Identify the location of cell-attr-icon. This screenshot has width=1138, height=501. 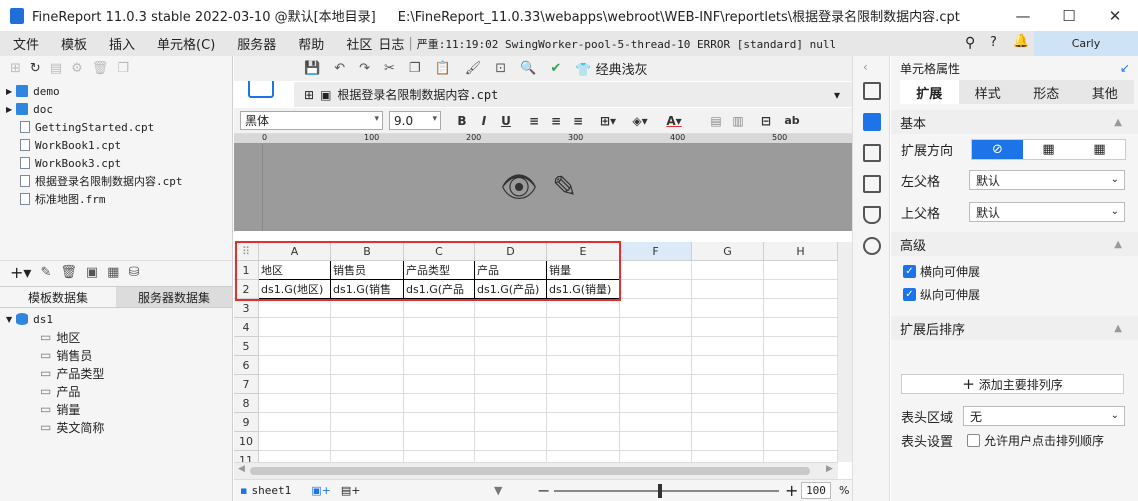
(872, 122).